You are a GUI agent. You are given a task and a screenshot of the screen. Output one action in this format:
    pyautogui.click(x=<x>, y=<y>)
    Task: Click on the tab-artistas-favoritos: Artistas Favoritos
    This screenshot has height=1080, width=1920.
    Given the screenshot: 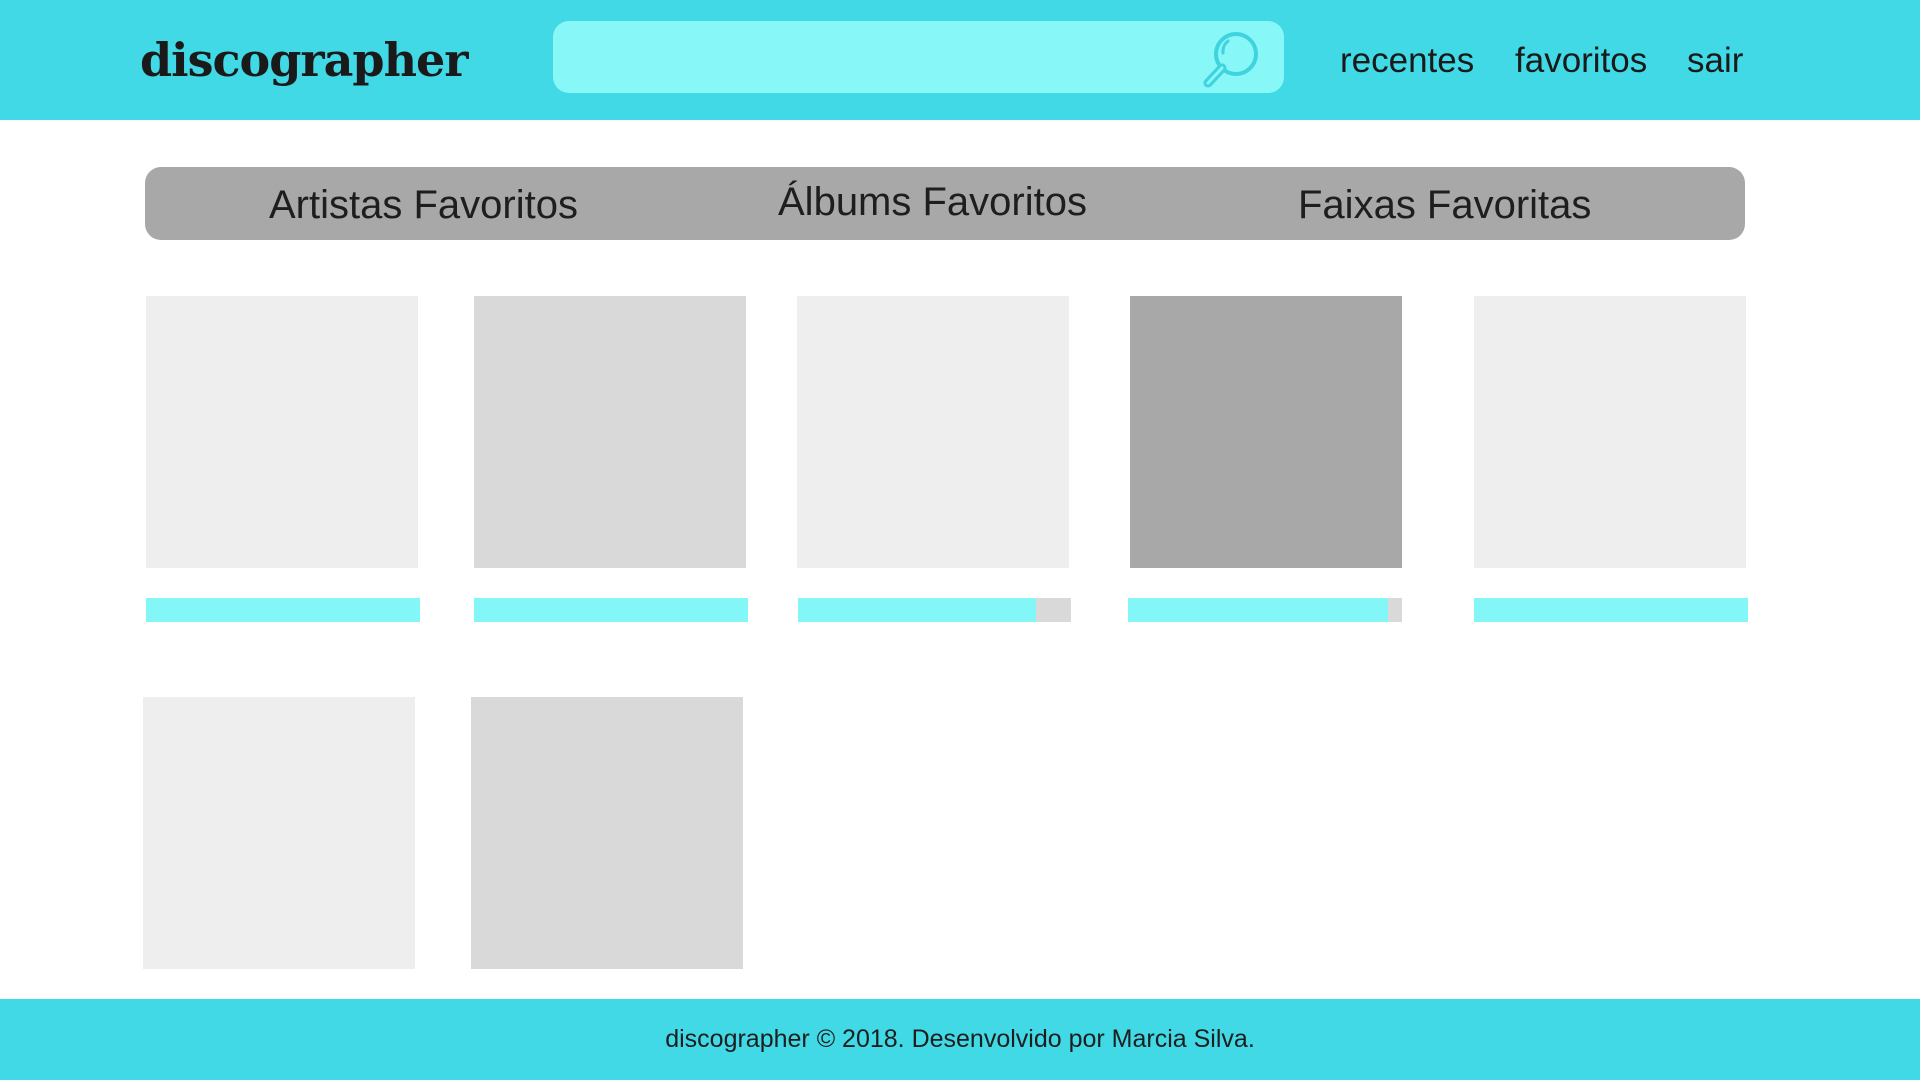 What is the action you would take?
    pyautogui.click(x=423, y=205)
    